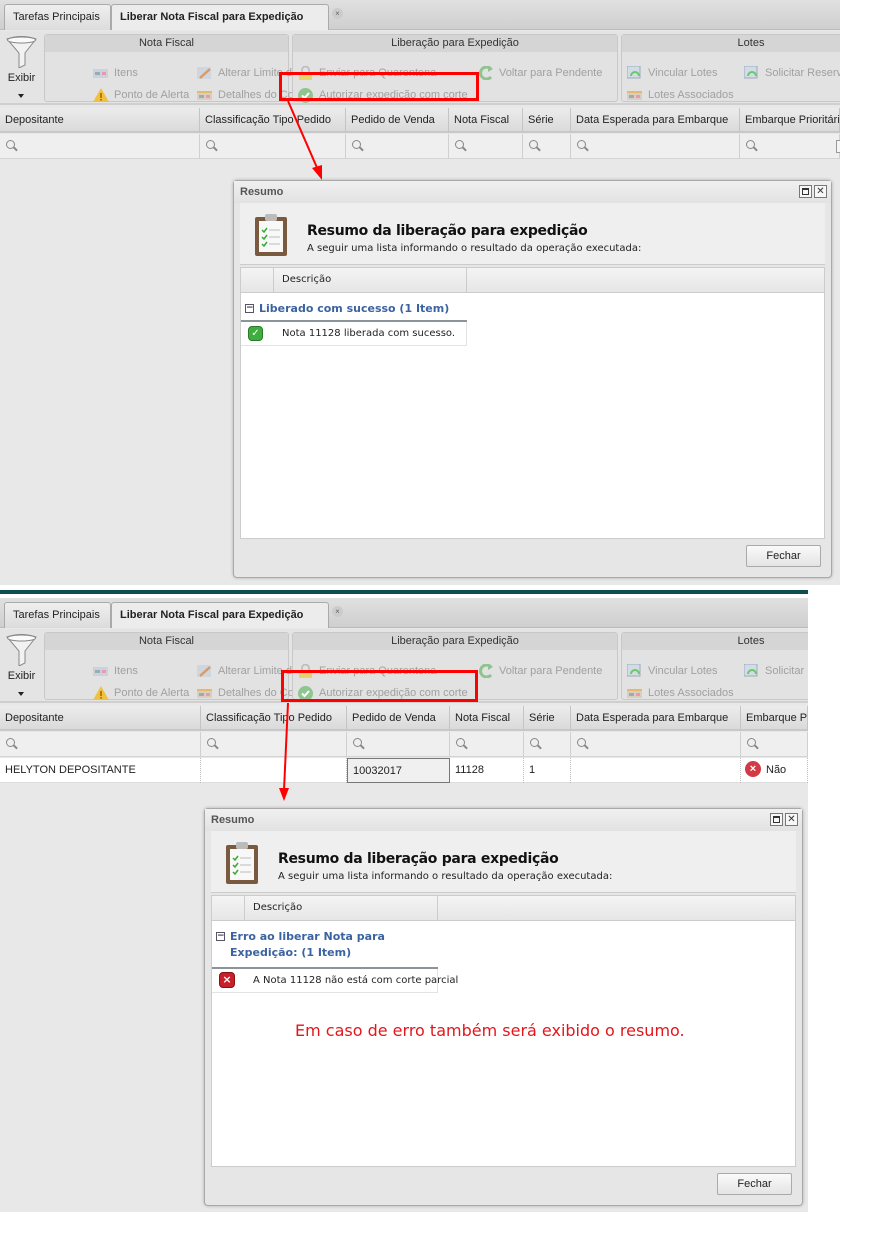 This screenshot has width=872, height=1235. What do you see at coordinates (532, 280) in the screenshot?
I see `result-grid-header: Descrição` at bounding box center [532, 280].